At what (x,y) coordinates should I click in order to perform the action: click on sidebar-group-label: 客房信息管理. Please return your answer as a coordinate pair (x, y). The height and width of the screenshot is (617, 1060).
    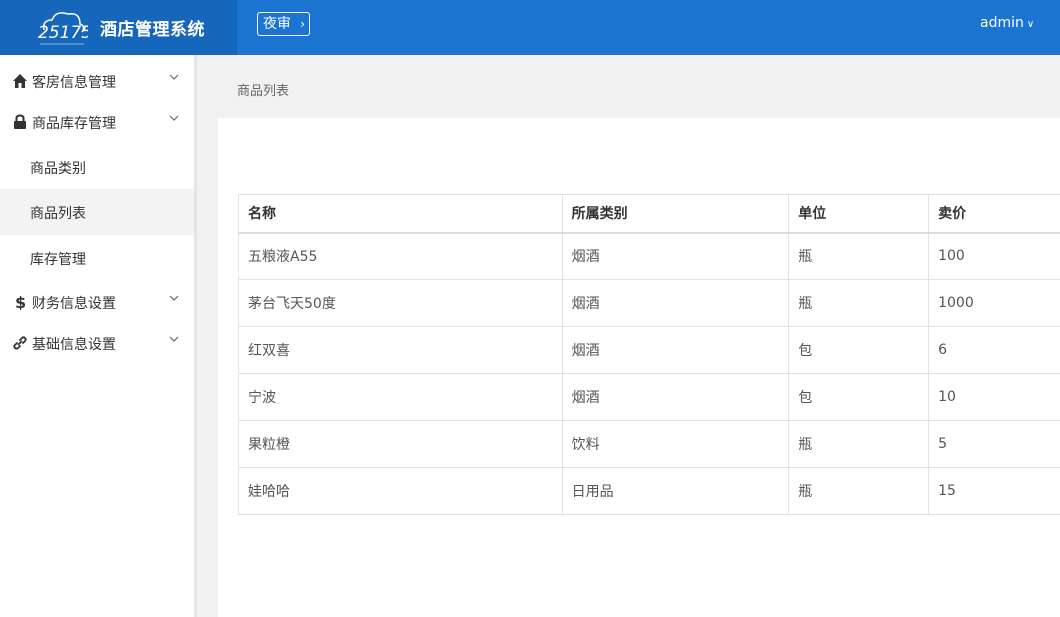
    Looking at the image, I should click on (74, 83).